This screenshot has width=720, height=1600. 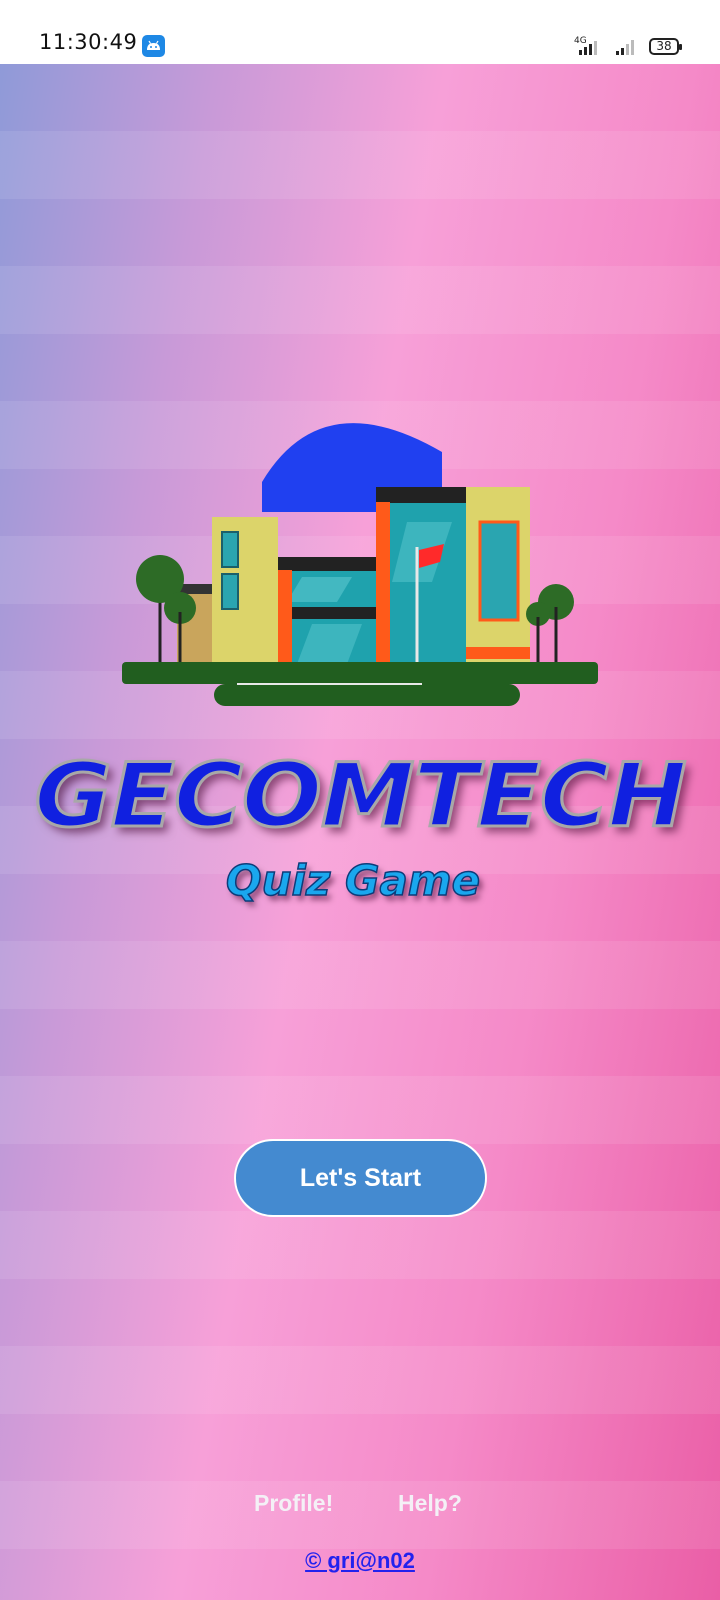 What do you see at coordinates (88, 42) in the screenshot?
I see `status-time: 11:30:49` at bounding box center [88, 42].